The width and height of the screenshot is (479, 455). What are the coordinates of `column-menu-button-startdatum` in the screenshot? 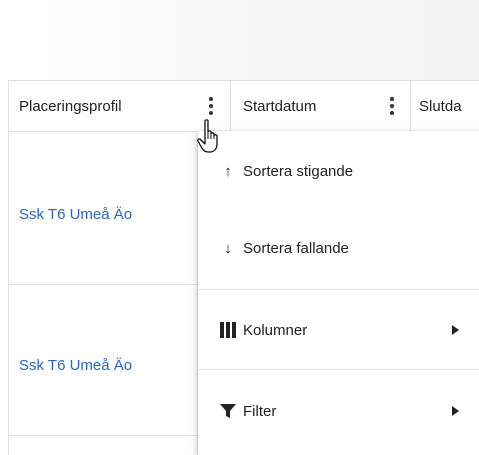 It's located at (392, 106).